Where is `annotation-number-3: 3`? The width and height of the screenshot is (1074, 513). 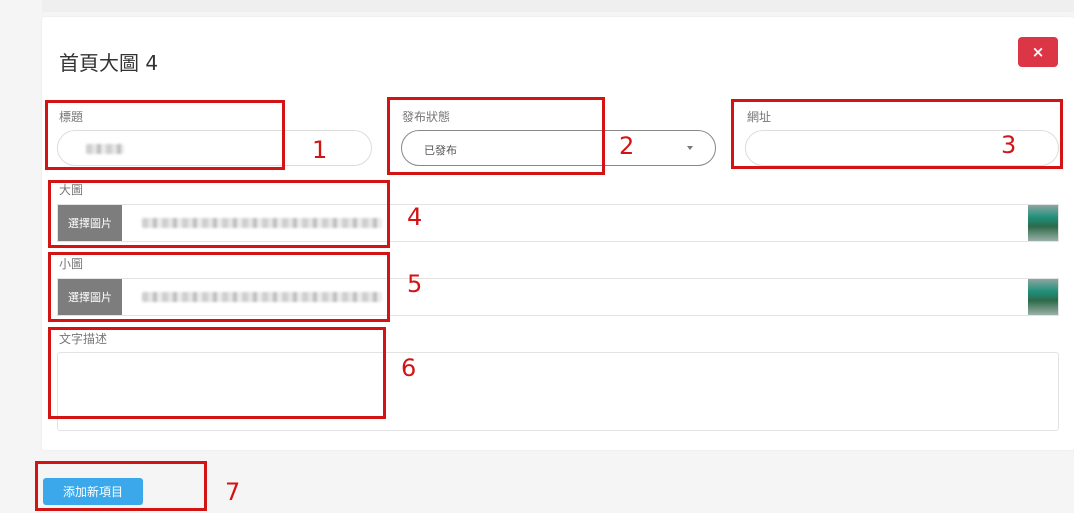 annotation-number-3: 3 is located at coordinates (1009, 145).